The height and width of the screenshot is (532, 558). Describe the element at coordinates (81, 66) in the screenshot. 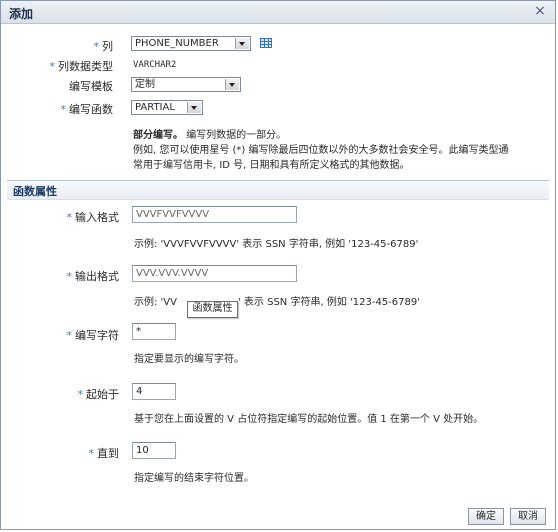

I see `datatype-label: * 列数据类型` at that location.